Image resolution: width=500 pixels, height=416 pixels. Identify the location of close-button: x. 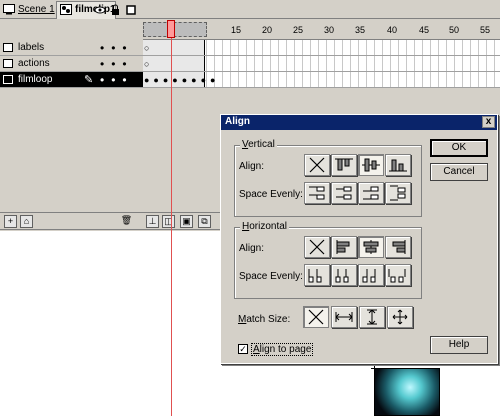
(488, 122).